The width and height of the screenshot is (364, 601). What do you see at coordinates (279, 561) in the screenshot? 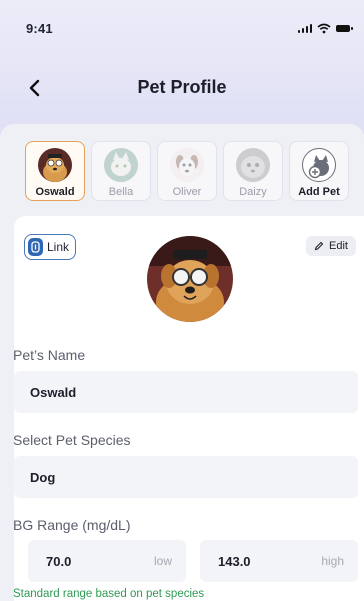
I see `bg-high-input: 143.0 high` at bounding box center [279, 561].